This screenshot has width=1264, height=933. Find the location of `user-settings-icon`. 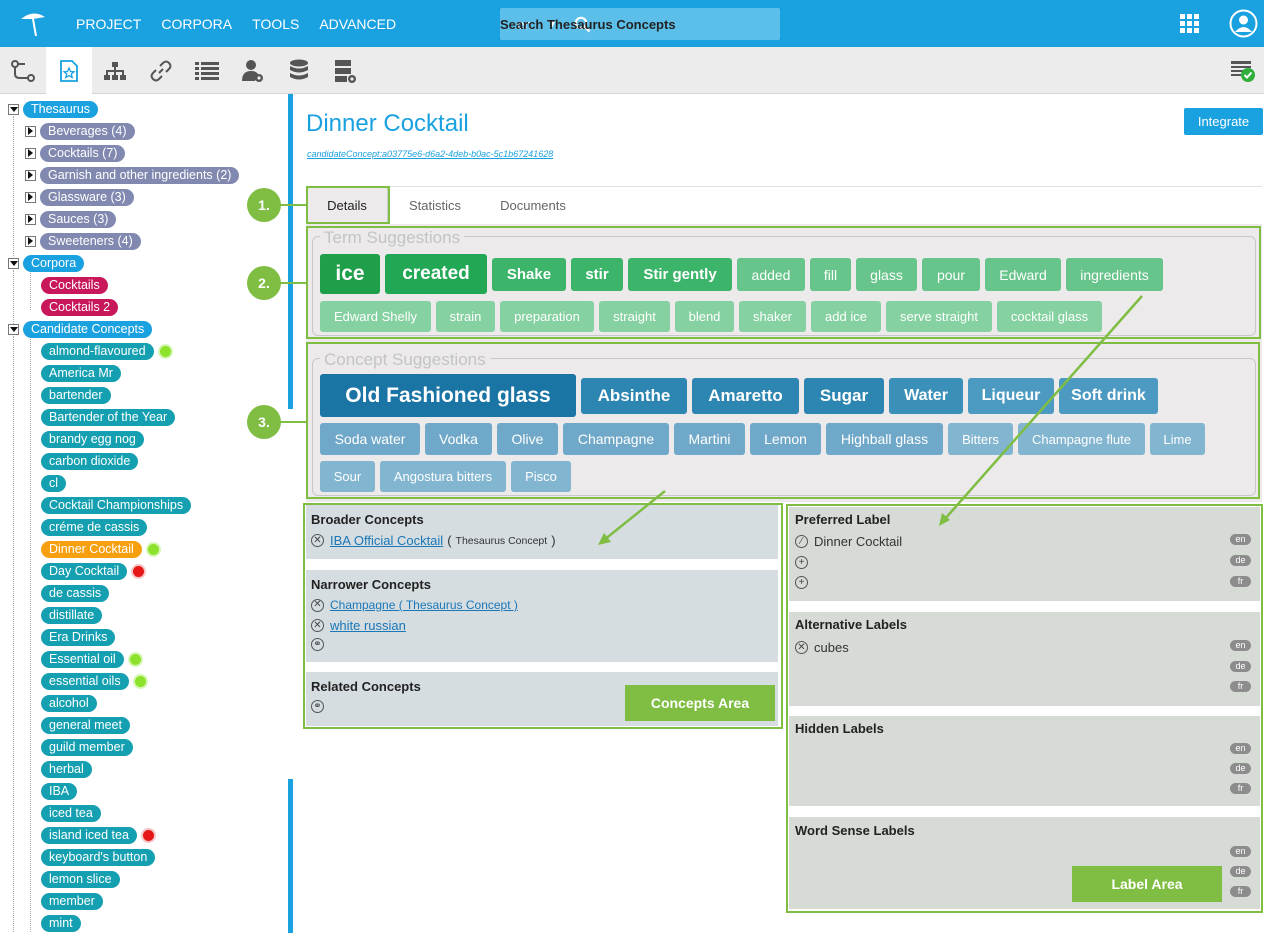

user-settings-icon is located at coordinates (253, 70).